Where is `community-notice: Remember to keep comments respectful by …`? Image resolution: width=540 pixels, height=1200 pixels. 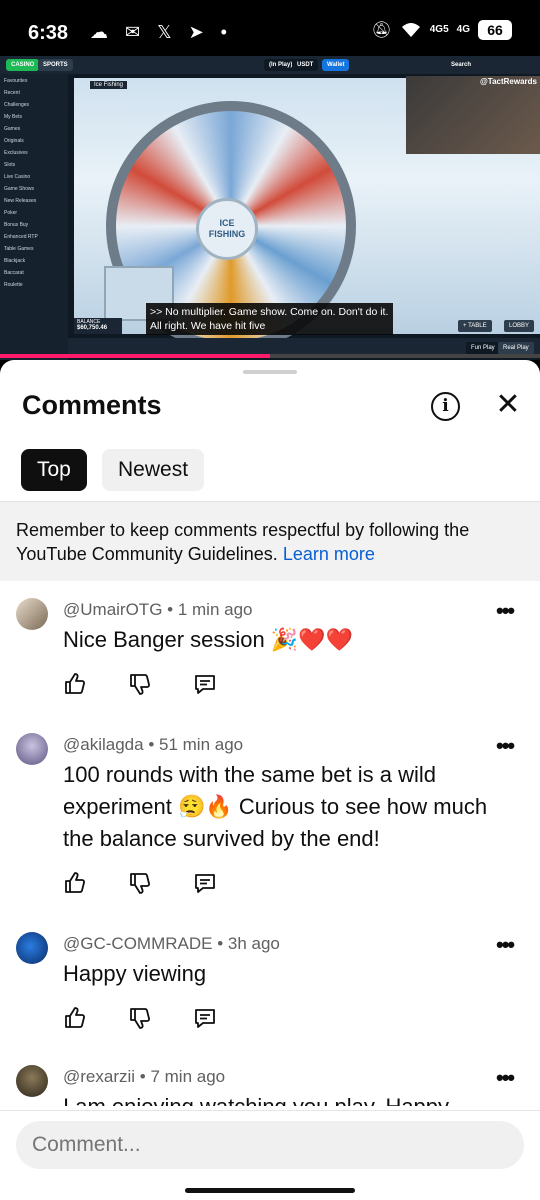 community-notice: Remember to keep comments respectful by … is located at coordinates (270, 541).